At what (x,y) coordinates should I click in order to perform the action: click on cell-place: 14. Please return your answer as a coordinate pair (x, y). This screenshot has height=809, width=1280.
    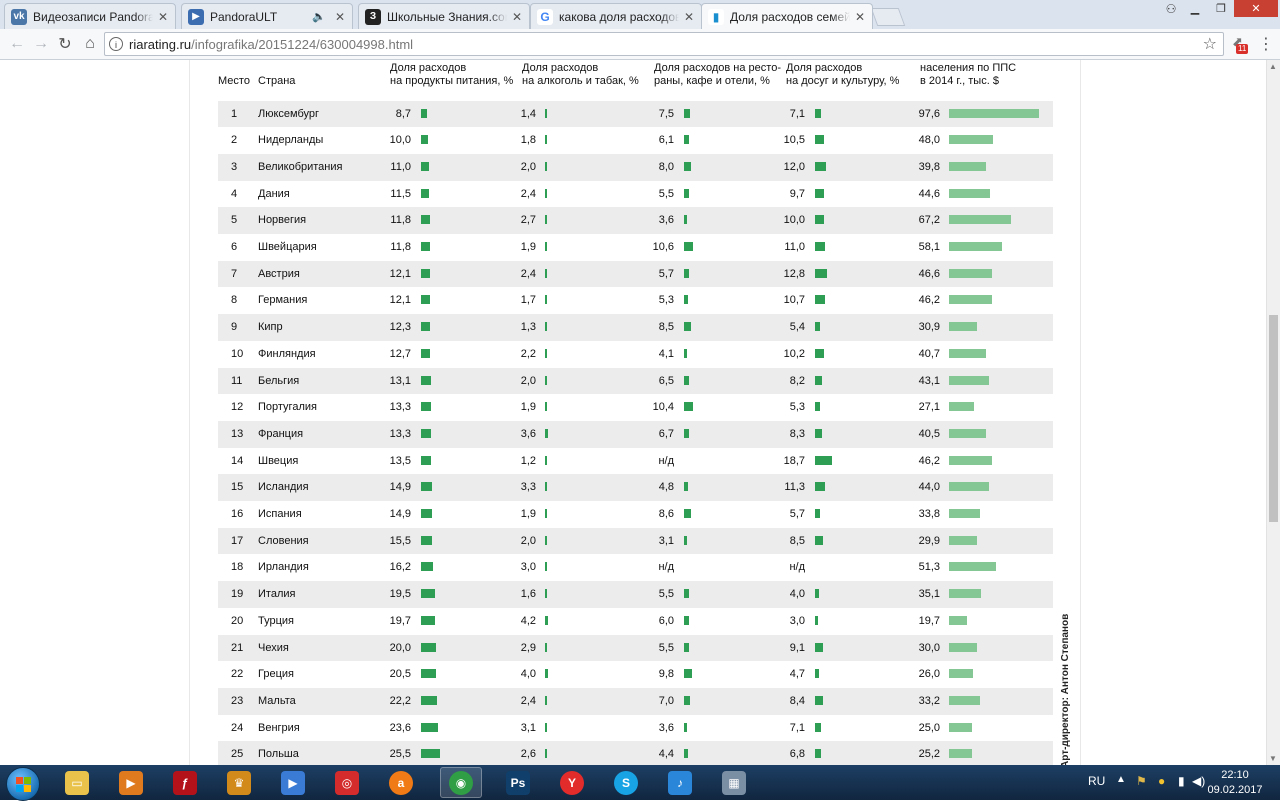
    Looking at the image, I should click on (237, 460).